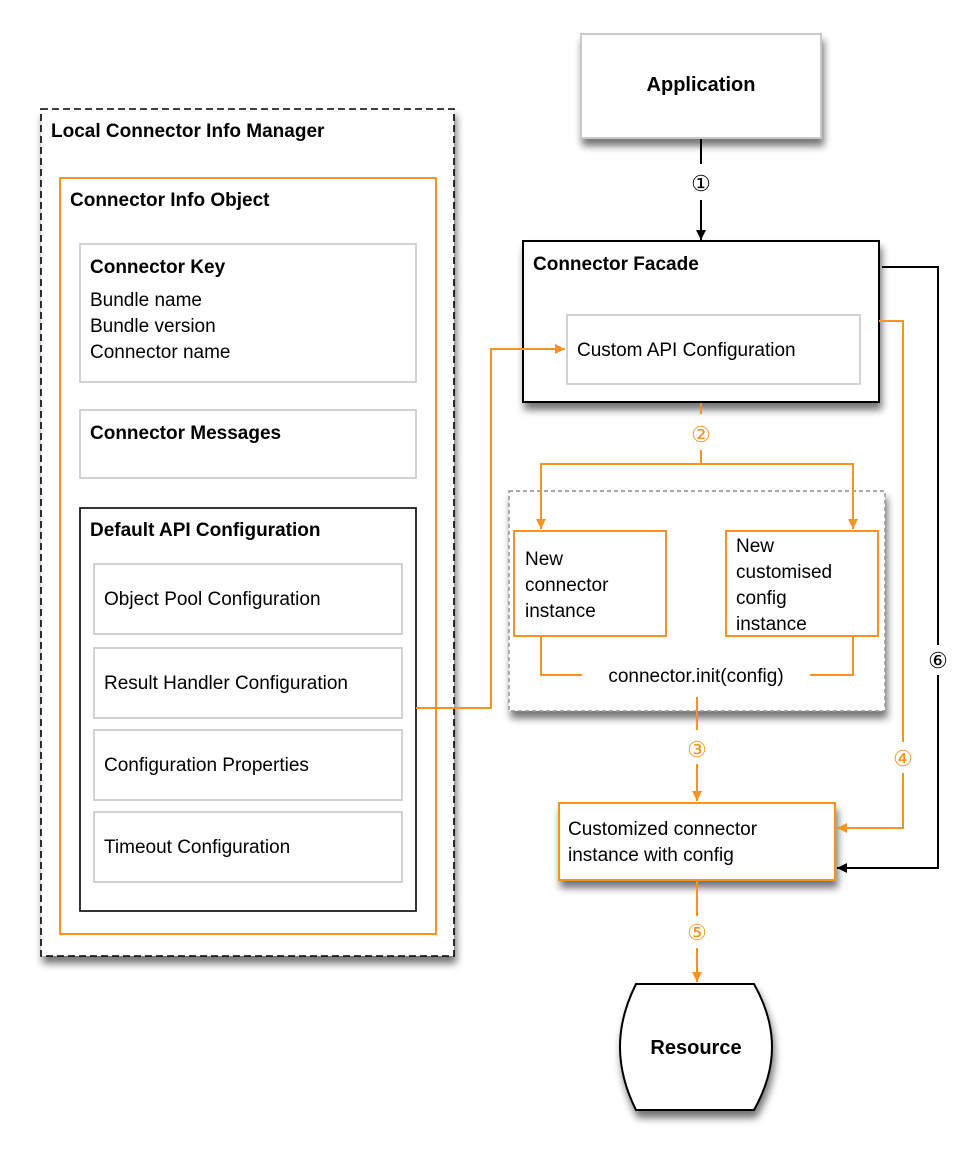  Describe the element at coordinates (544, 559) in the screenshot. I see `new-connector-instance-line: New` at that location.